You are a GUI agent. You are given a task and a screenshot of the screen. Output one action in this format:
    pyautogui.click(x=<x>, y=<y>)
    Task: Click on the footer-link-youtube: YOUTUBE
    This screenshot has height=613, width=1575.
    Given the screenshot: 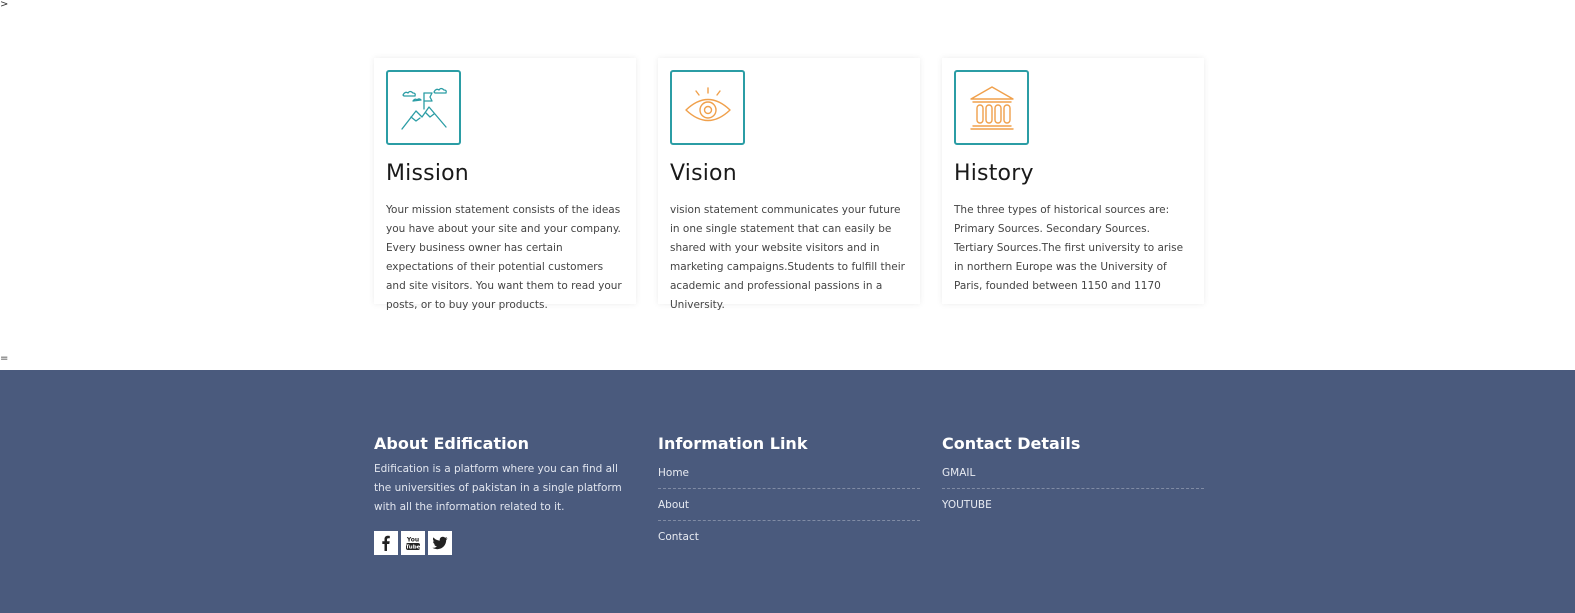 What is the action you would take?
    pyautogui.click(x=1073, y=504)
    